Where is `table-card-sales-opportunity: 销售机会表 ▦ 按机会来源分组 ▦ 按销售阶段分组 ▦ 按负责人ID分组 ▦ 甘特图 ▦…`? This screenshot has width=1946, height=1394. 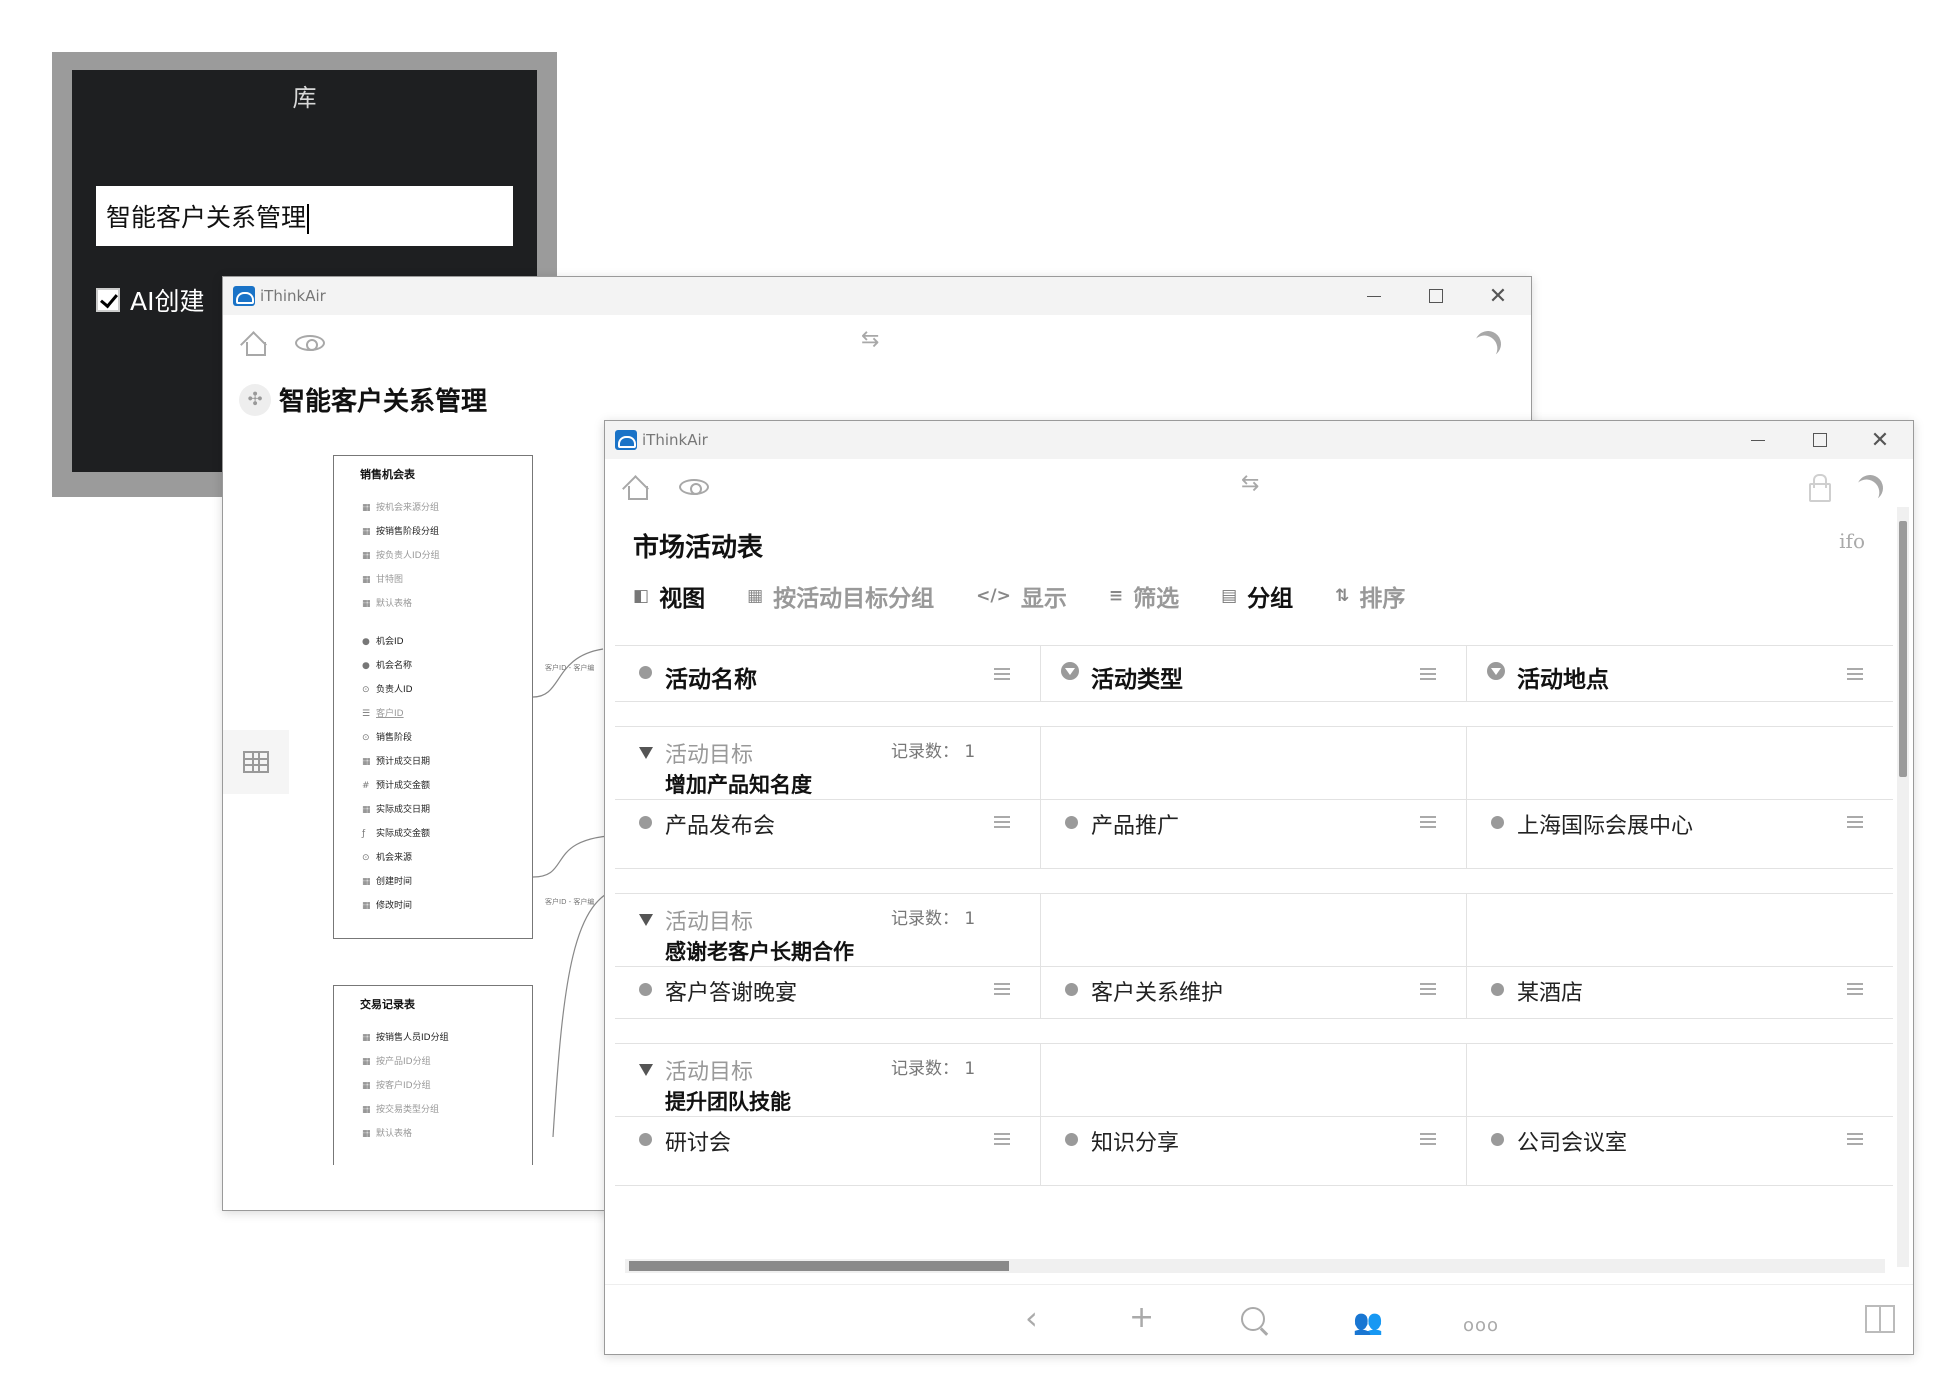
table-card-sales-opportunity: 销售机会表 ▦ 按机会来源分组 ▦ 按销售阶段分组 ▦ 按负责人ID分组 ▦ 甘特图 ▦… is located at coordinates (433, 697).